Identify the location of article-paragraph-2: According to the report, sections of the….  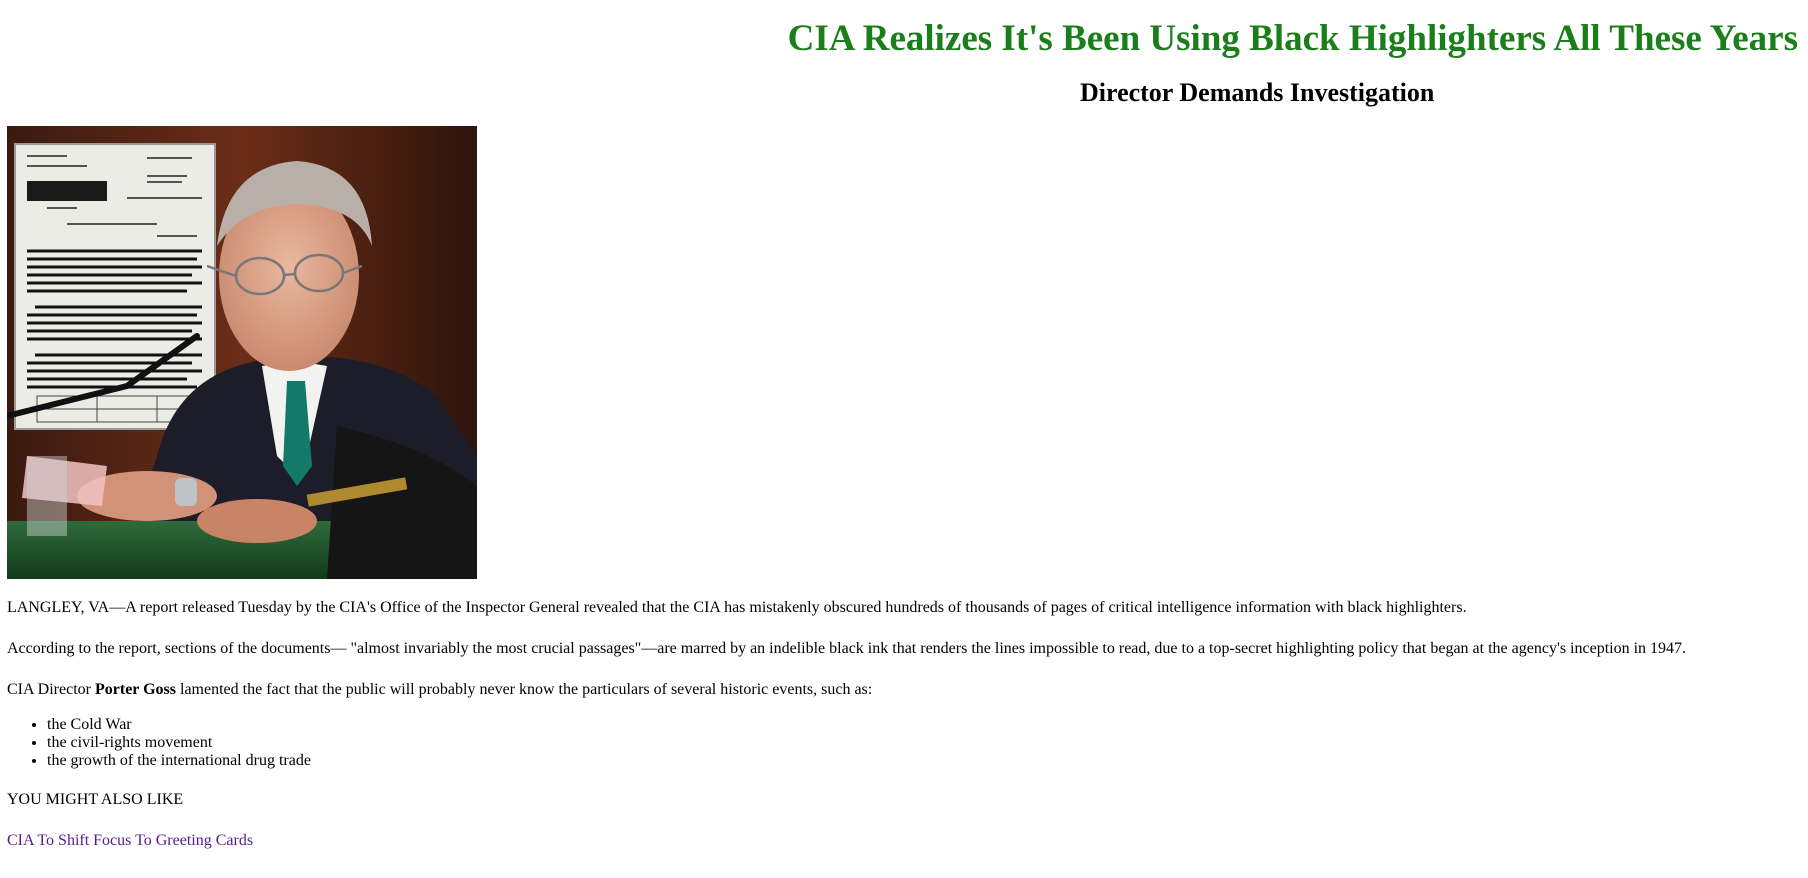
(847, 648).